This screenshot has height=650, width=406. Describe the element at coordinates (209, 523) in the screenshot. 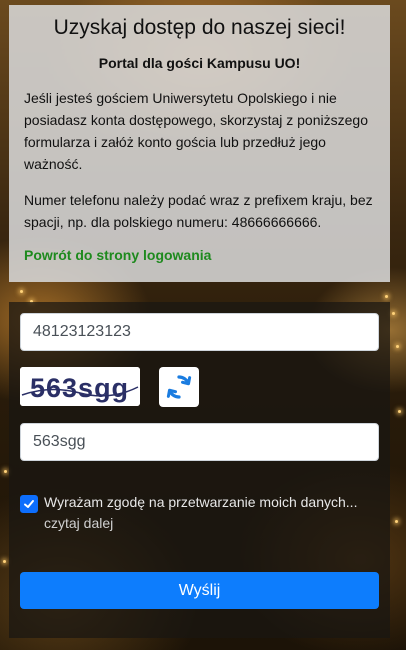

I see `consent-read-more-link: czytaj dalej` at that location.